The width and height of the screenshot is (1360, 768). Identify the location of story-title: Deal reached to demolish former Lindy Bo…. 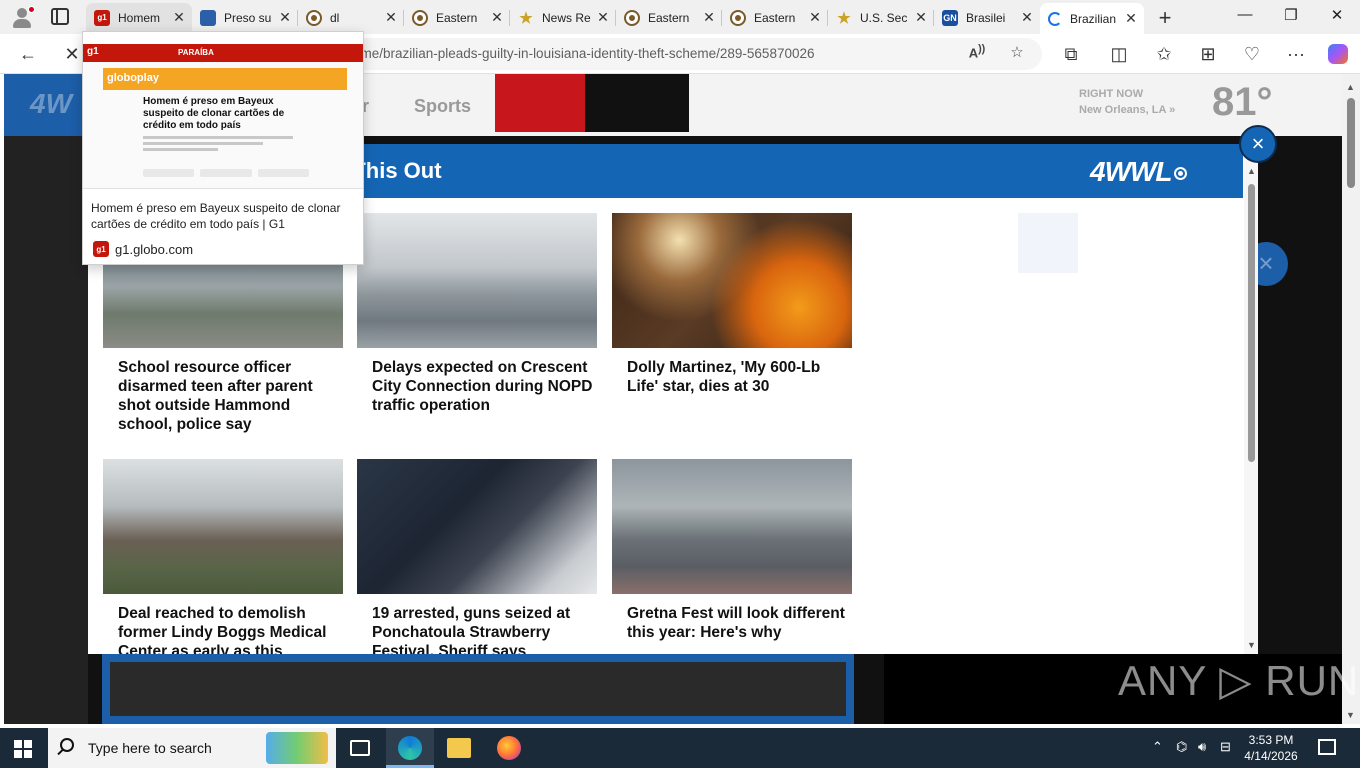
(223, 629).